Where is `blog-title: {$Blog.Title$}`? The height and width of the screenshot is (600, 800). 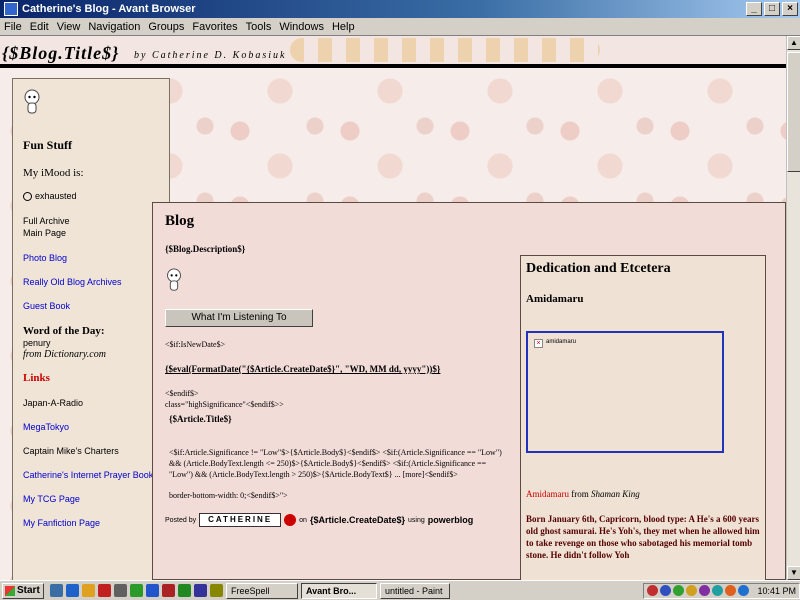 blog-title: {$Blog.Title$} is located at coordinates (61, 53).